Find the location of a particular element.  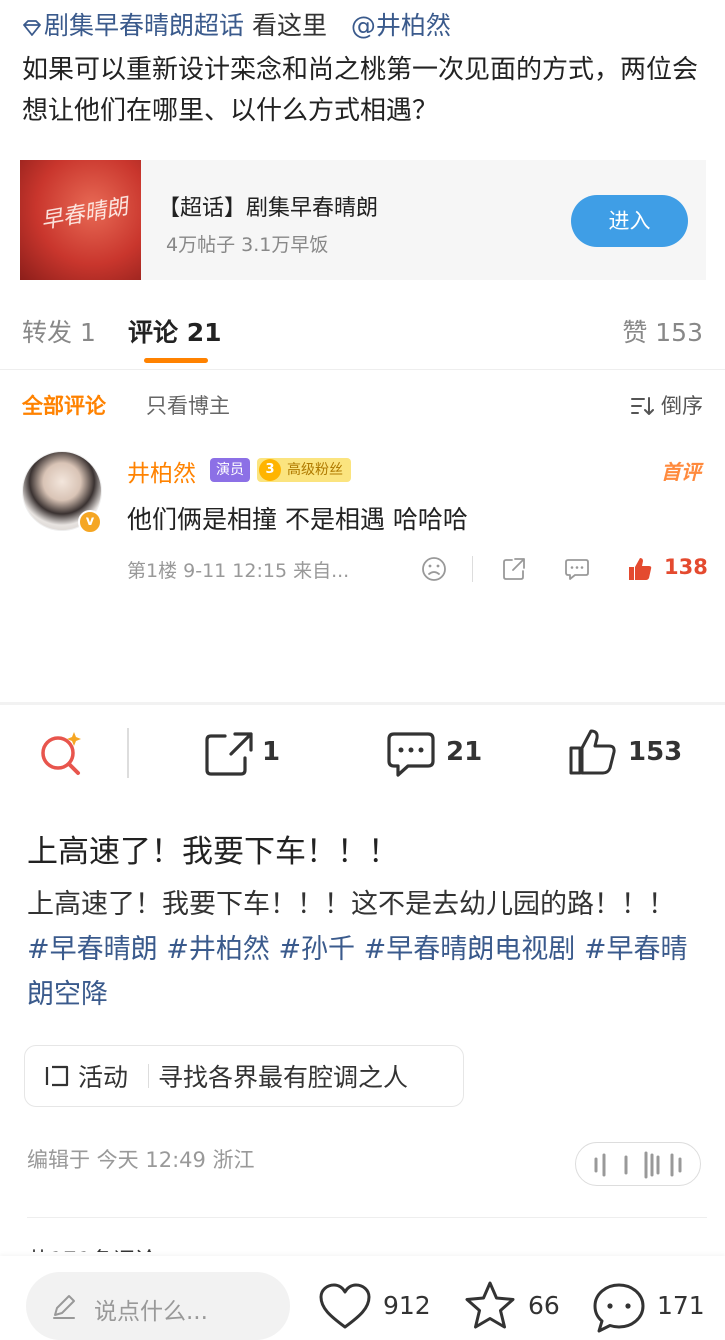

topic-name: 【超话】剧集早春晴朗 is located at coordinates (268, 208).